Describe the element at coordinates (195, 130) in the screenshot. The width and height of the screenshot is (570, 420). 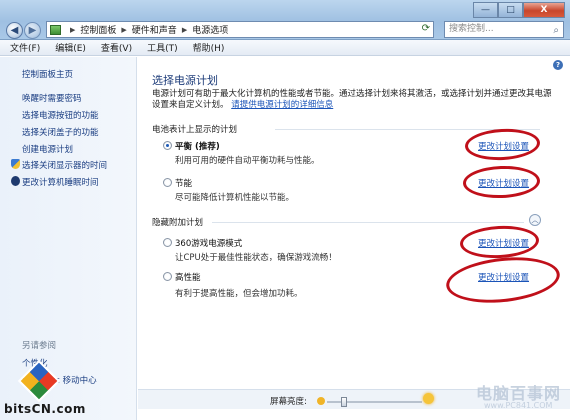
I see `battery-plans-heading: 电池表计上显示的计划` at that location.